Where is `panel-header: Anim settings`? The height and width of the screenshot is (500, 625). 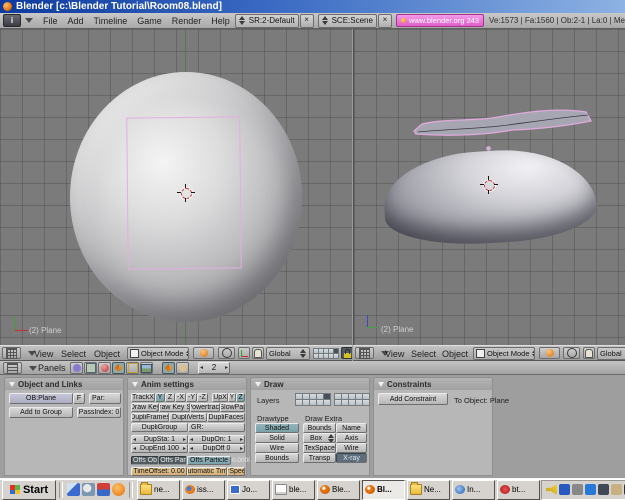
panel-header: Anim settings is located at coordinates (187, 384).